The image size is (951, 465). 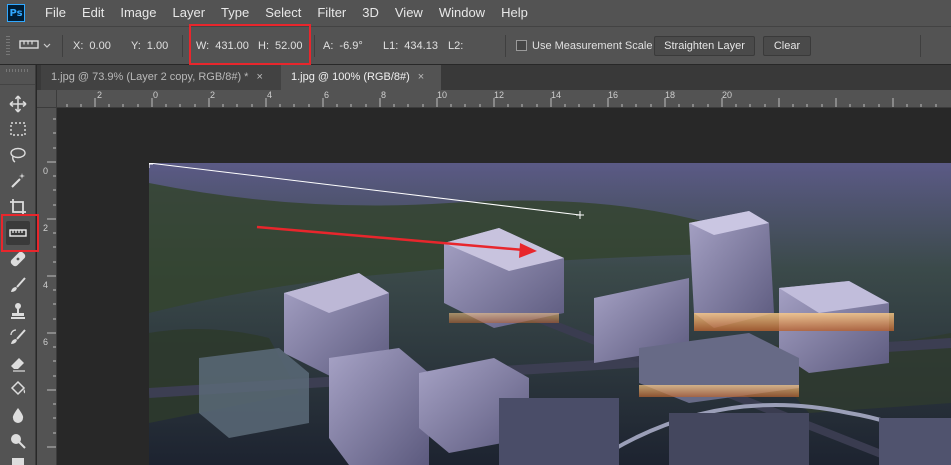 I want to click on ruler-h-label: 10, so click(x=442, y=95).